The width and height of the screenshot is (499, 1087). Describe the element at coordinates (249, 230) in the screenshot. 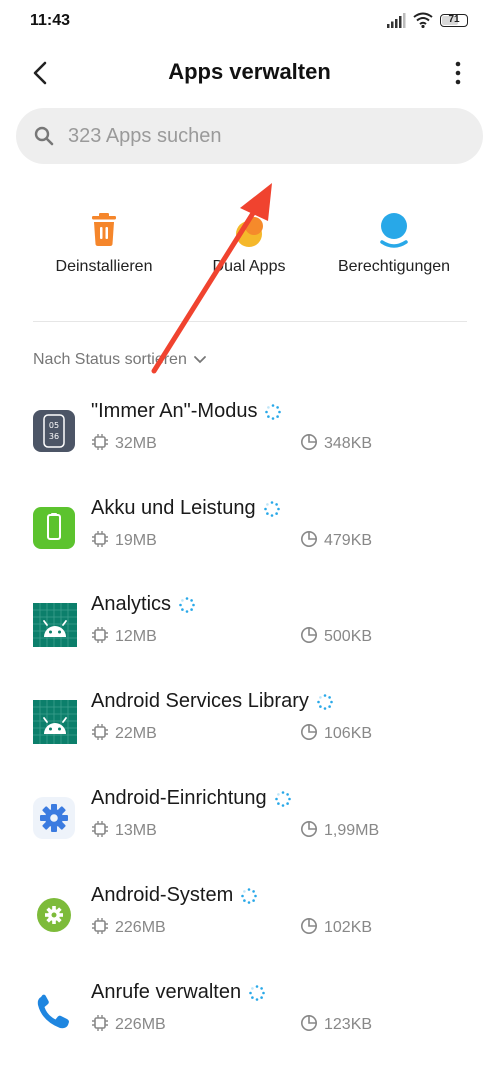

I see `dual-apps-icon` at that location.